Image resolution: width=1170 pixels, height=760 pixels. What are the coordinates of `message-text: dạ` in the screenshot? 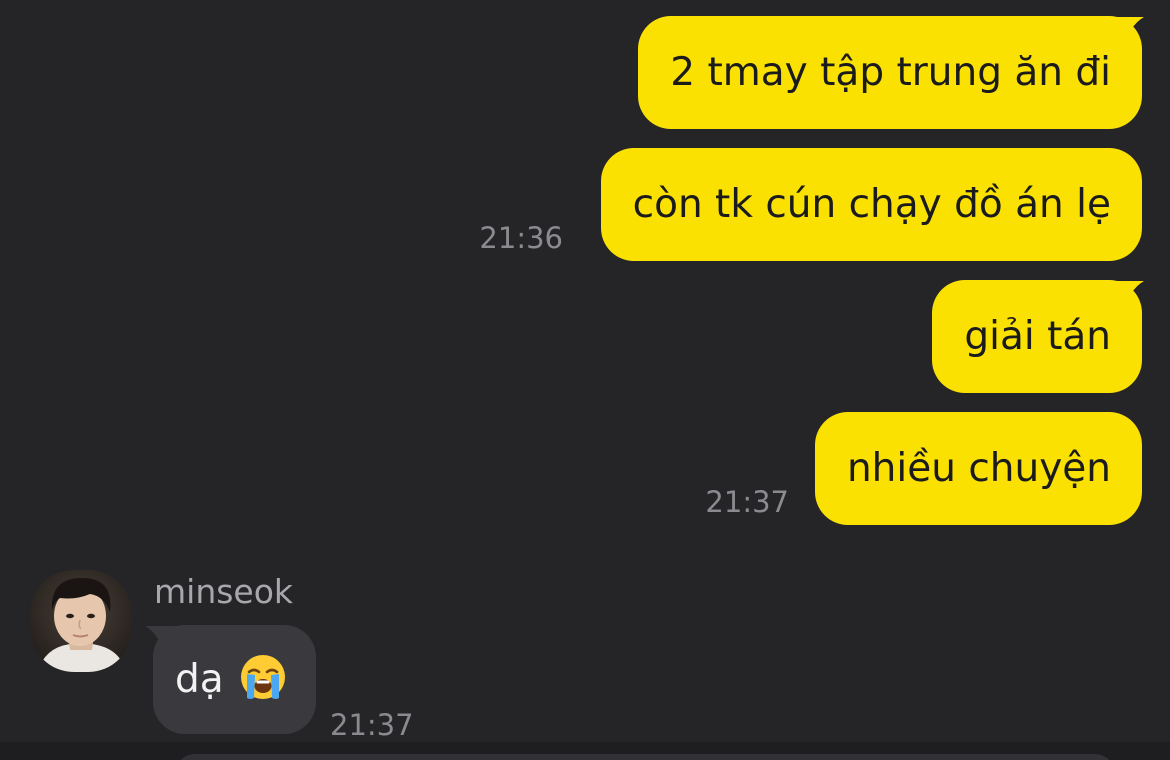 It's located at (199, 679).